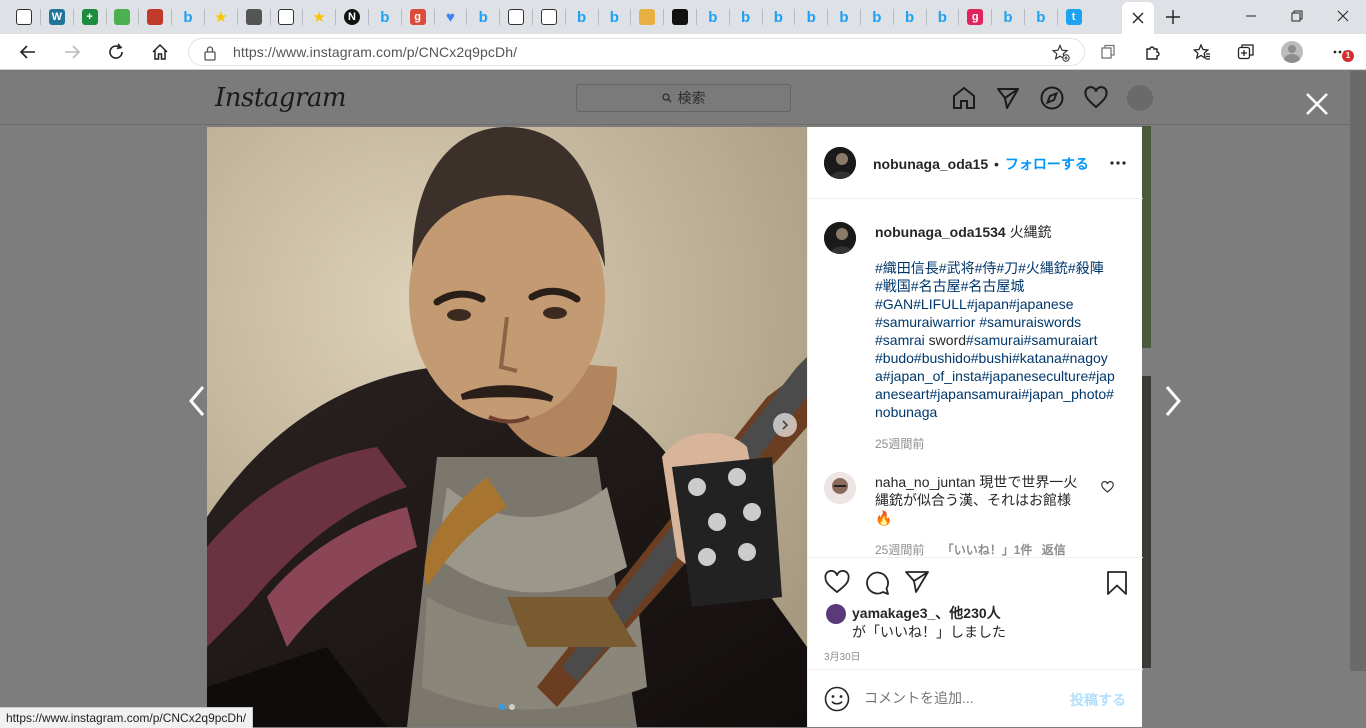 The image size is (1366, 728). What do you see at coordinates (1358, 371) in the screenshot?
I see `page-scrollbar` at bounding box center [1358, 371].